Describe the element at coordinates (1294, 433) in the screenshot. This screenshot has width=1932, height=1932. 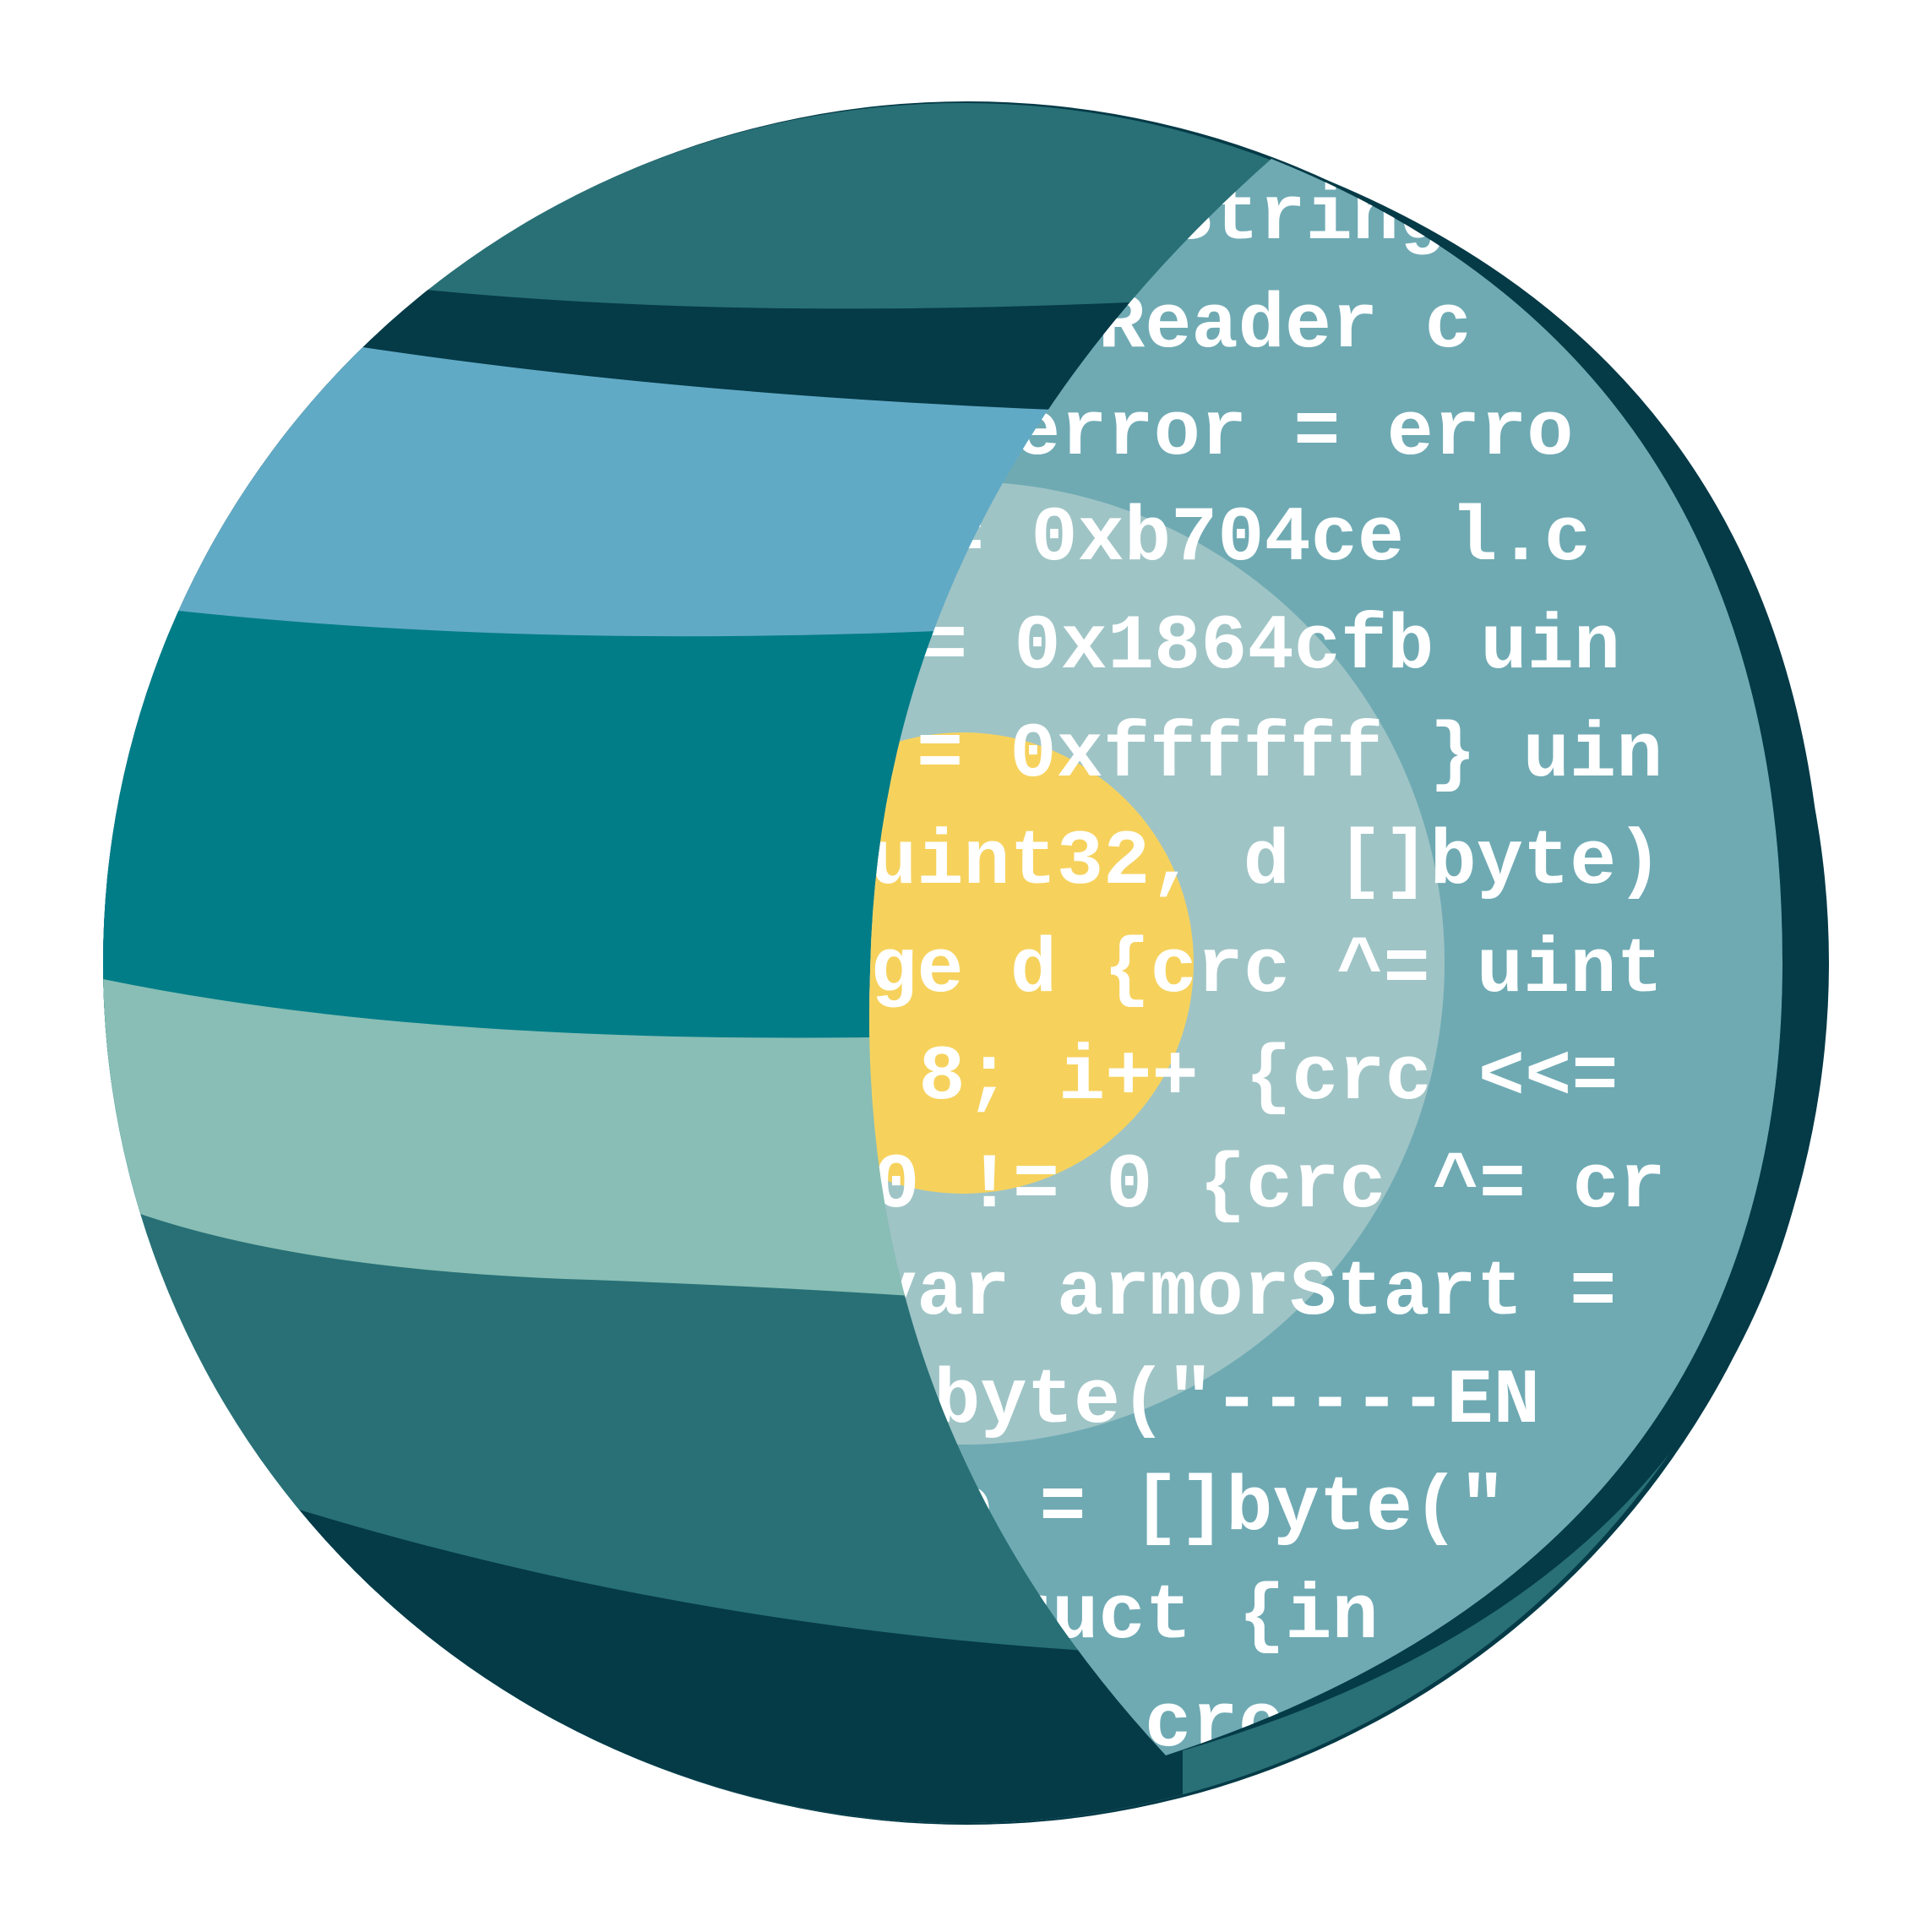
I see `code-line: error = erro` at that location.